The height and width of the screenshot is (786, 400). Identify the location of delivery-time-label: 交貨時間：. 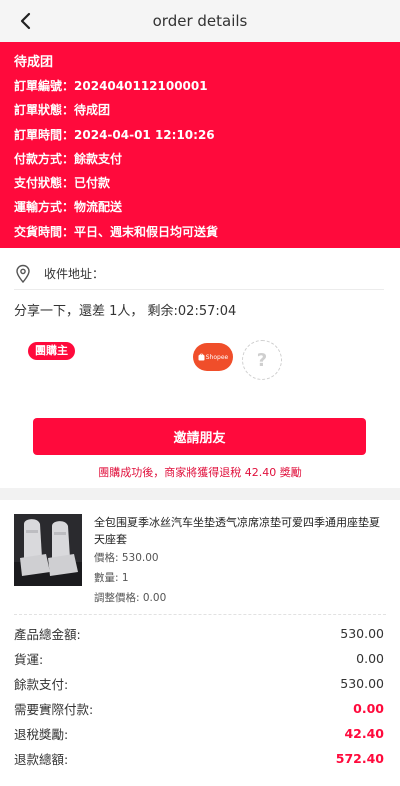
(44, 231).